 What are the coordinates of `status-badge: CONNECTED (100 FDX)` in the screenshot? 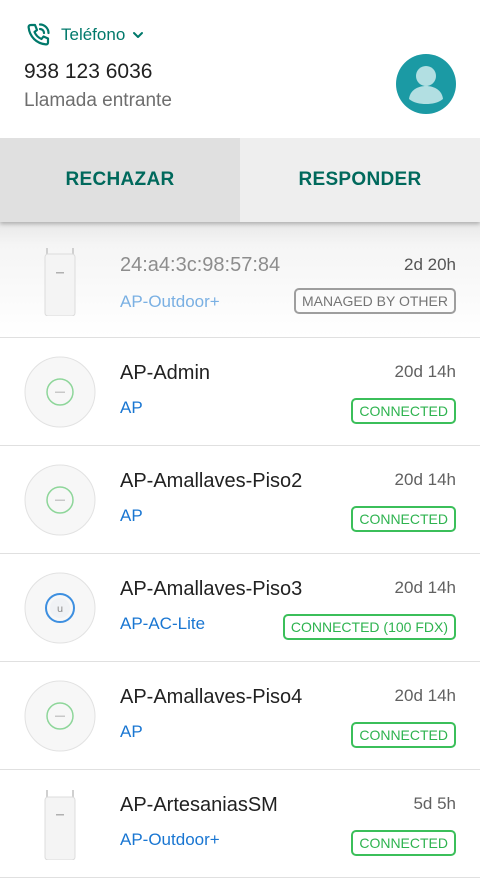 It's located at (369, 627).